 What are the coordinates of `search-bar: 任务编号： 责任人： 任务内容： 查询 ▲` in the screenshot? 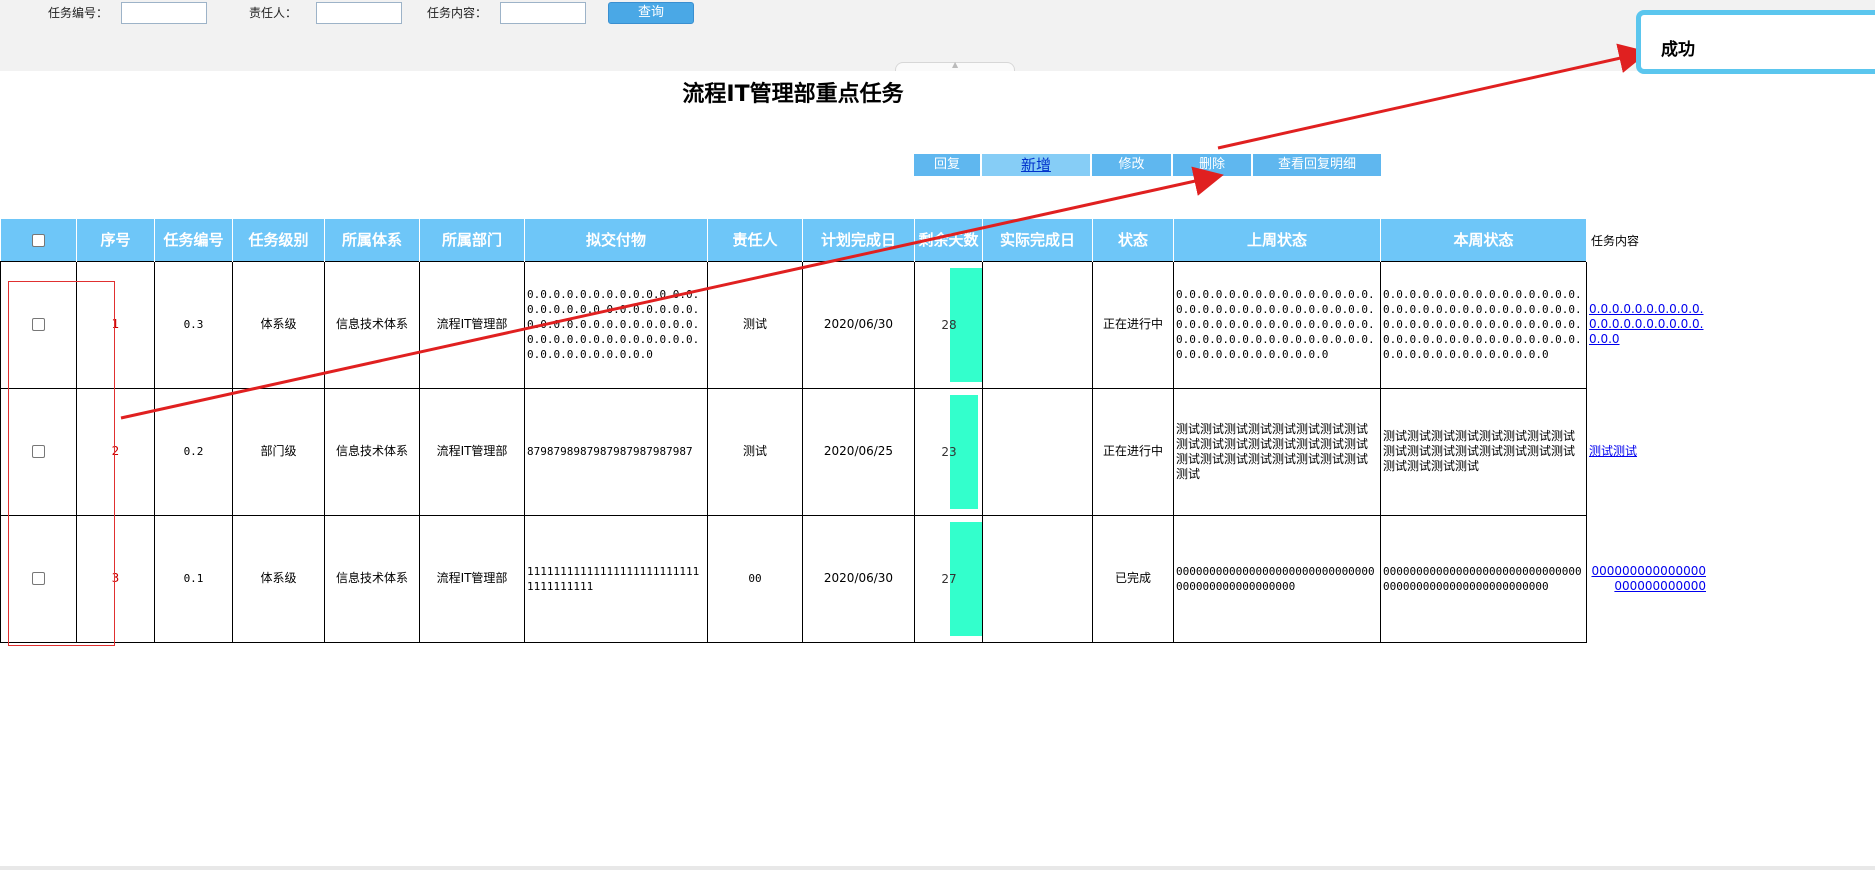 It's located at (937, 35).